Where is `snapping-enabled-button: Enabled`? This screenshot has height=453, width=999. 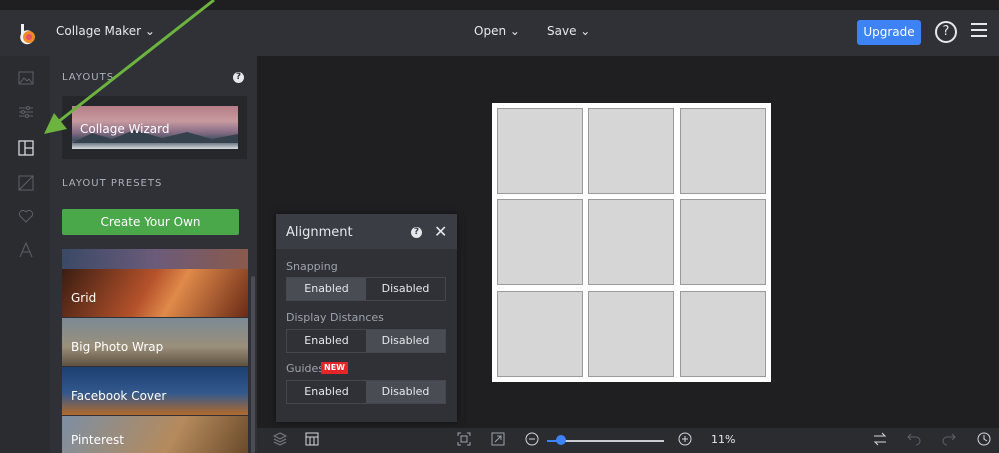
snapping-enabled-button: Enabled is located at coordinates (326, 289).